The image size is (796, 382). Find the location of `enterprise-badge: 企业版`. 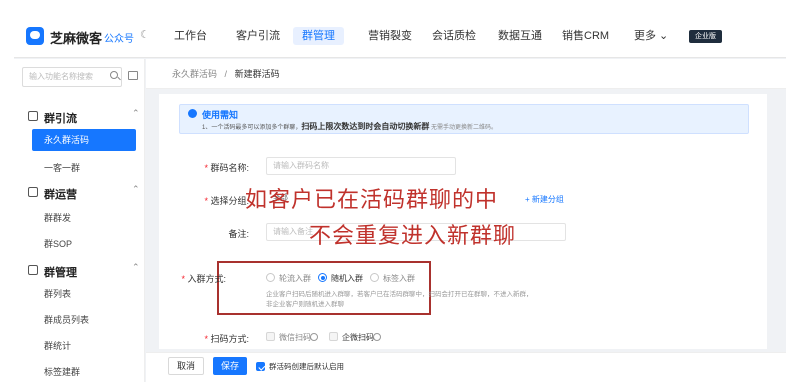

enterprise-badge: 企业版 is located at coordinates (705, 36).